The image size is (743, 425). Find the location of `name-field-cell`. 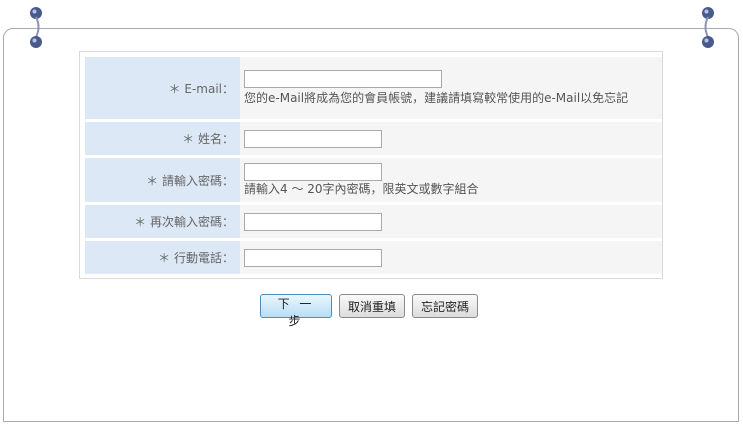

name-field-cell is located at coordinates (451, 138).